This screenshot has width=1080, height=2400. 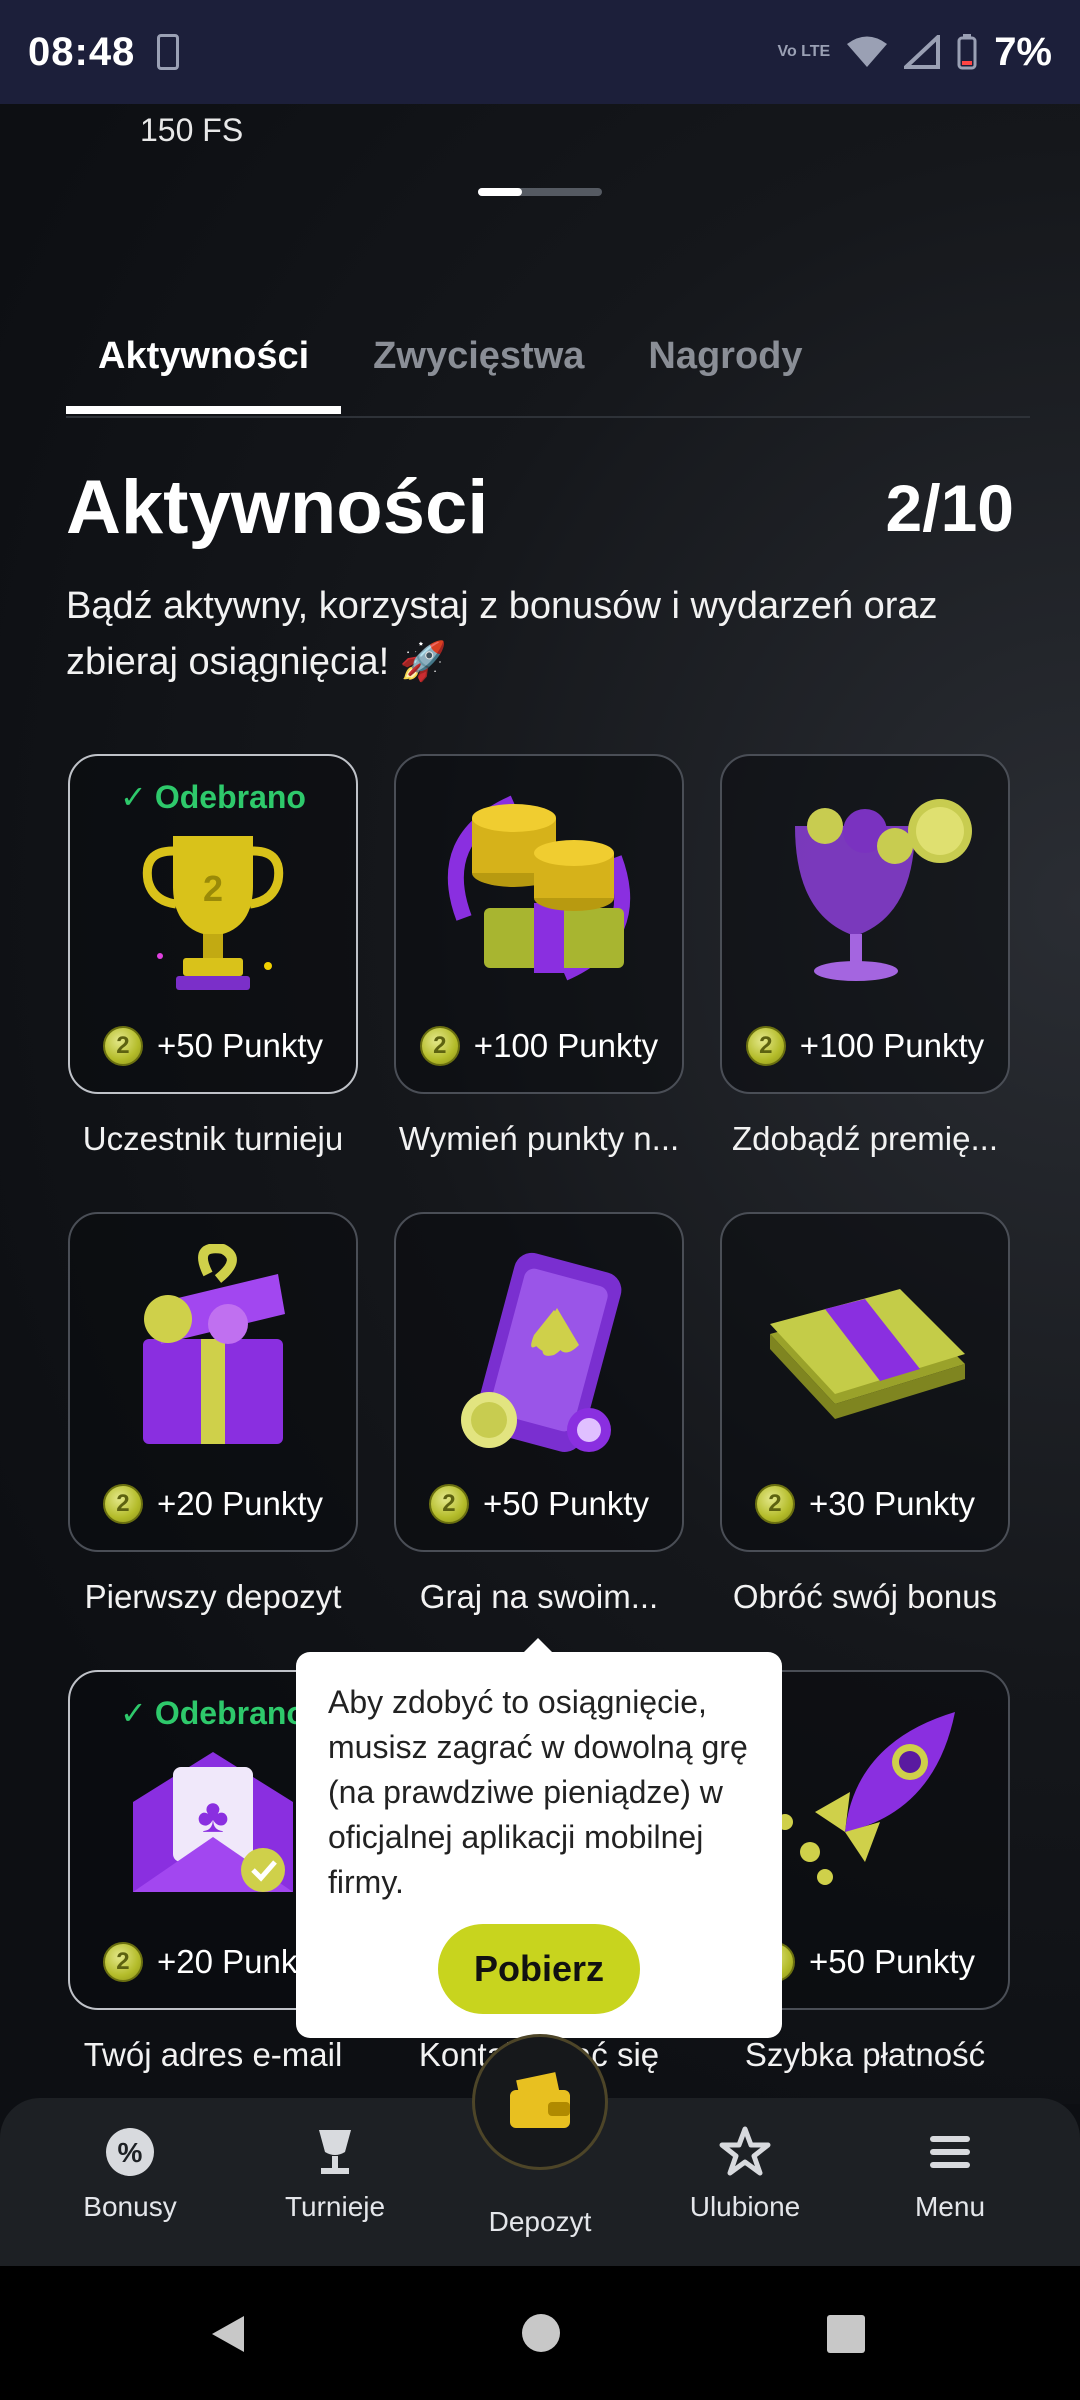 What do you see at coordinates (213, 2054) in the screenshot?
I see `achievement-title: Twój adres e-mail` at bounding box center [213, 2054].